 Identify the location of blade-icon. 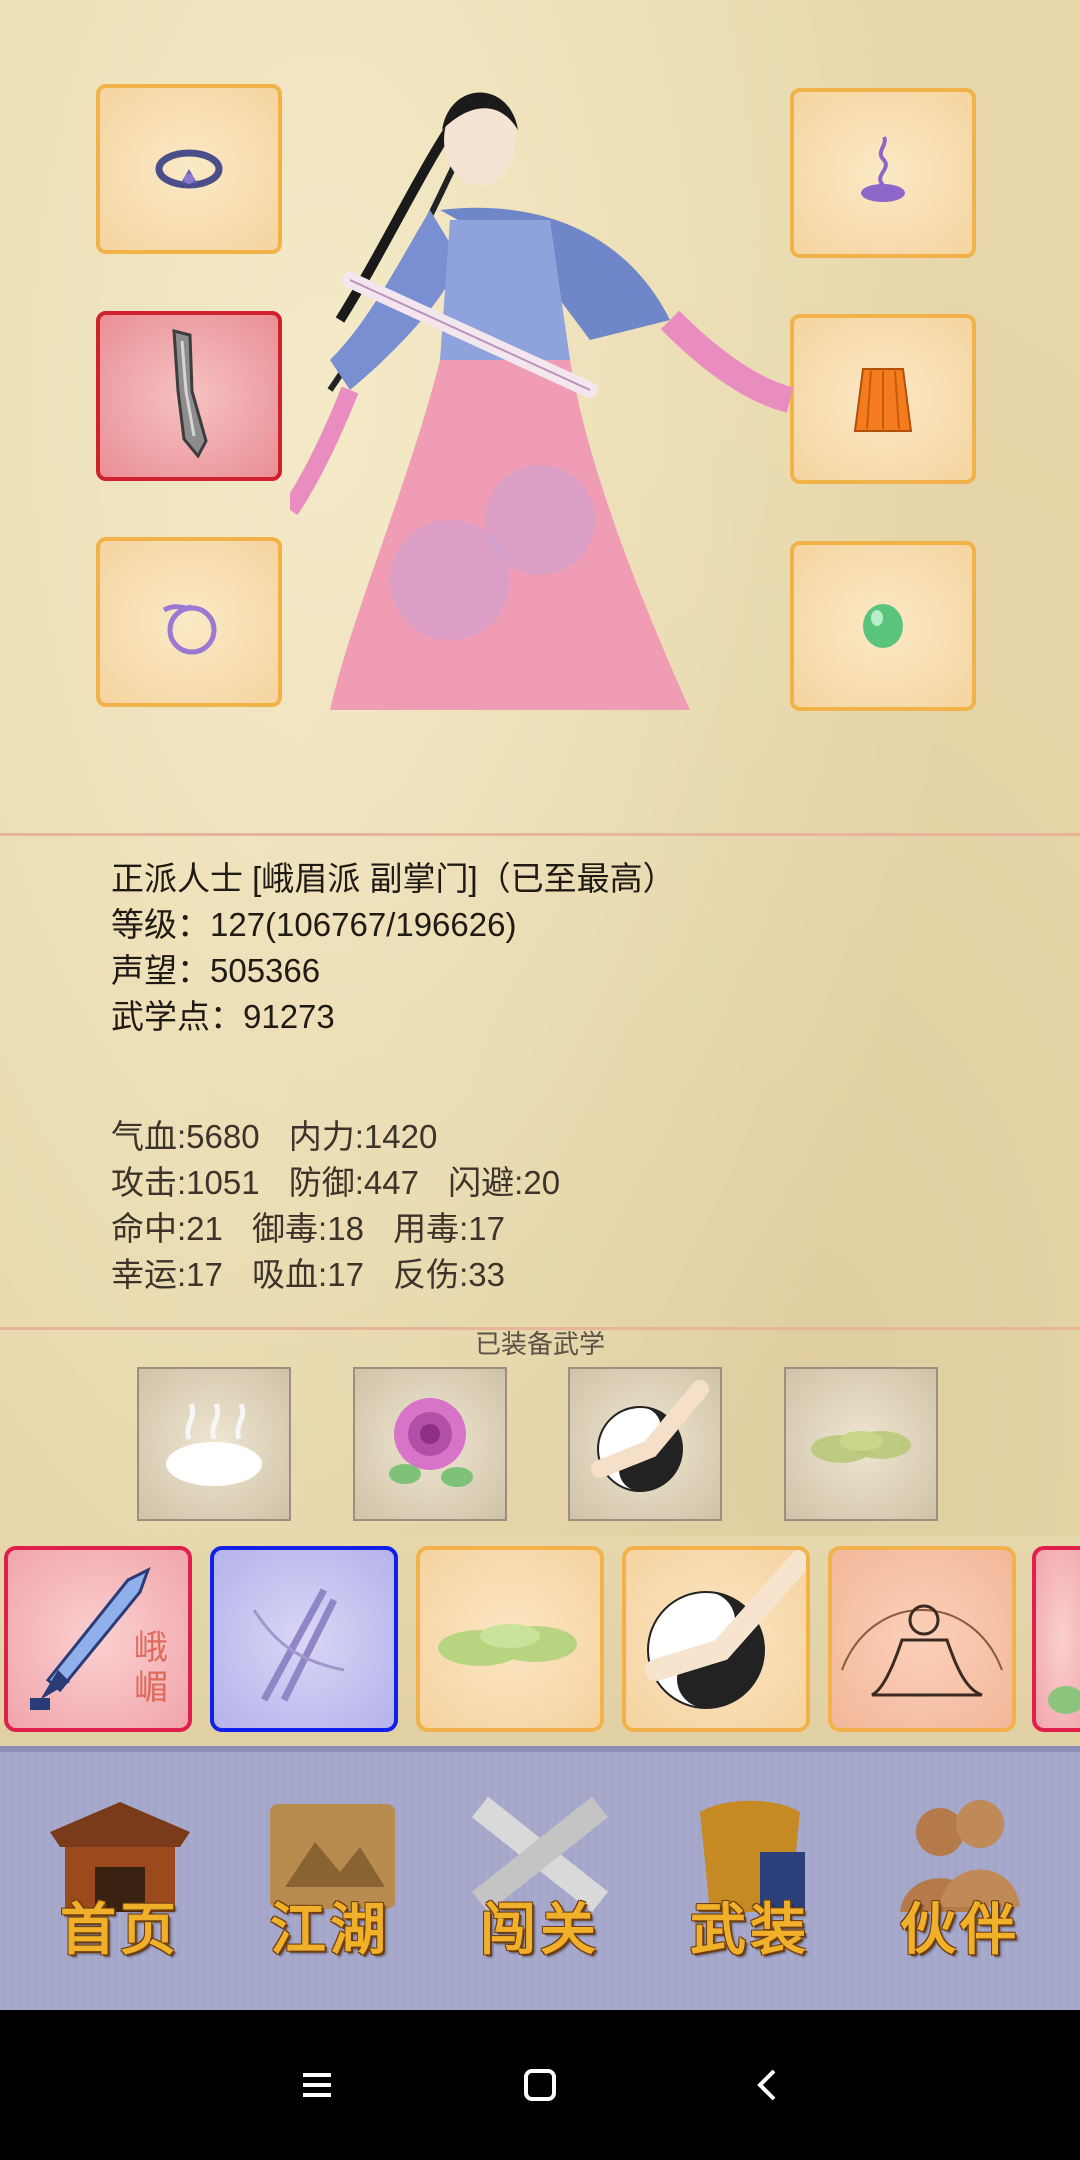
(190, 394).